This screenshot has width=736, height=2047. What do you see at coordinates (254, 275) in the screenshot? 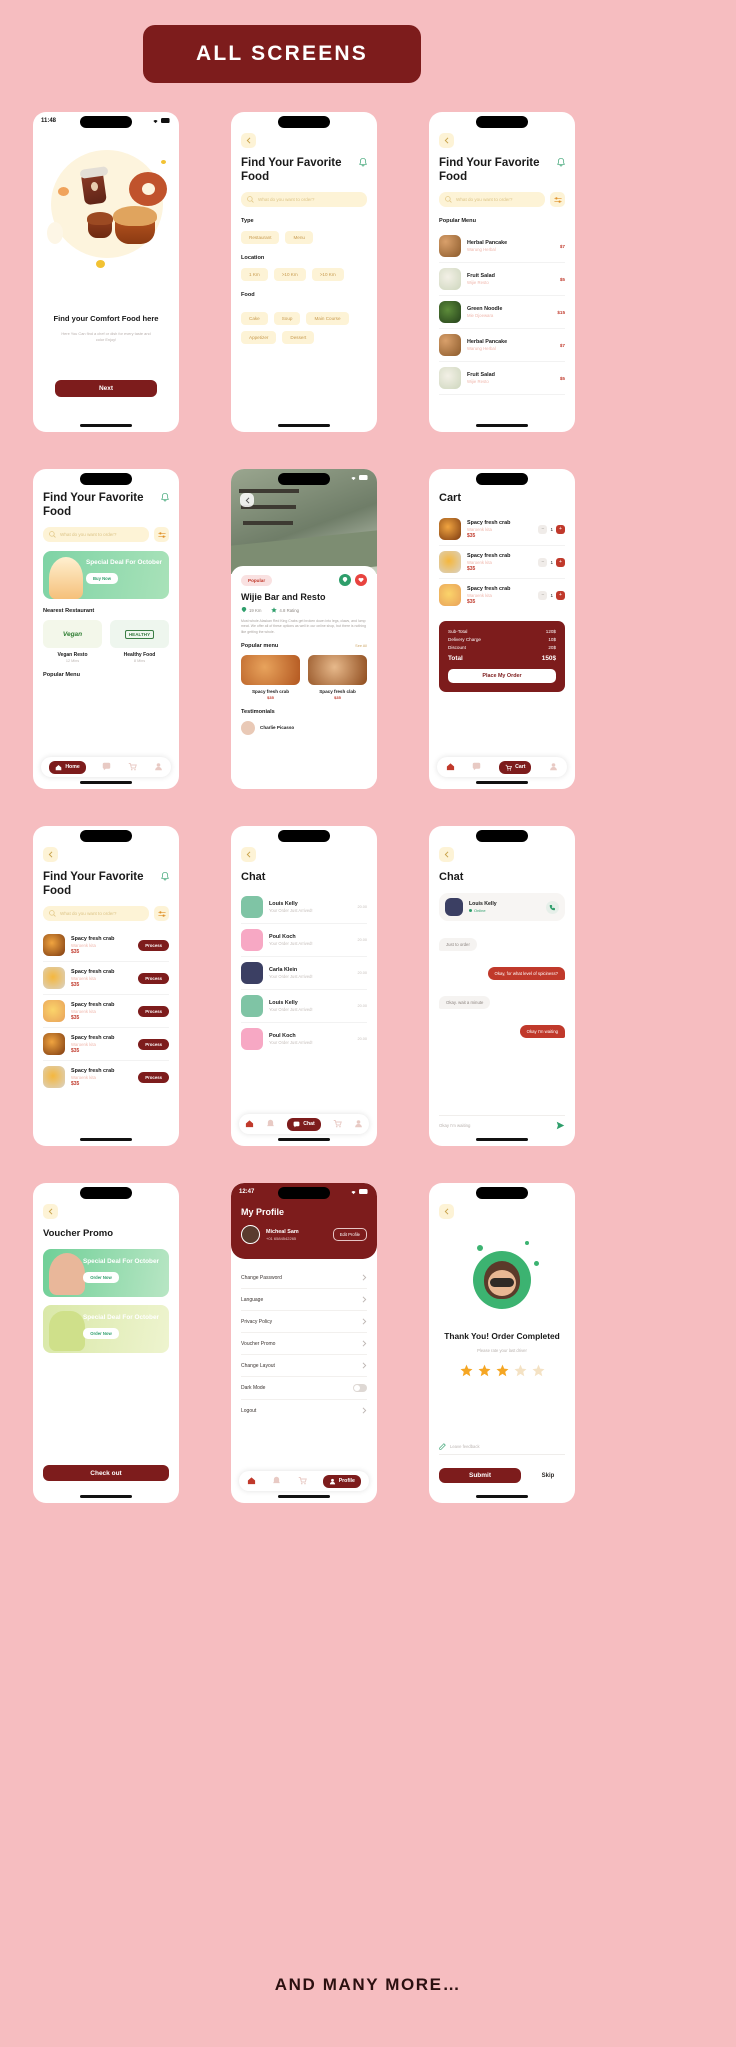
I see `chip-1km: 1 Km` at bounding box center [254, 275].